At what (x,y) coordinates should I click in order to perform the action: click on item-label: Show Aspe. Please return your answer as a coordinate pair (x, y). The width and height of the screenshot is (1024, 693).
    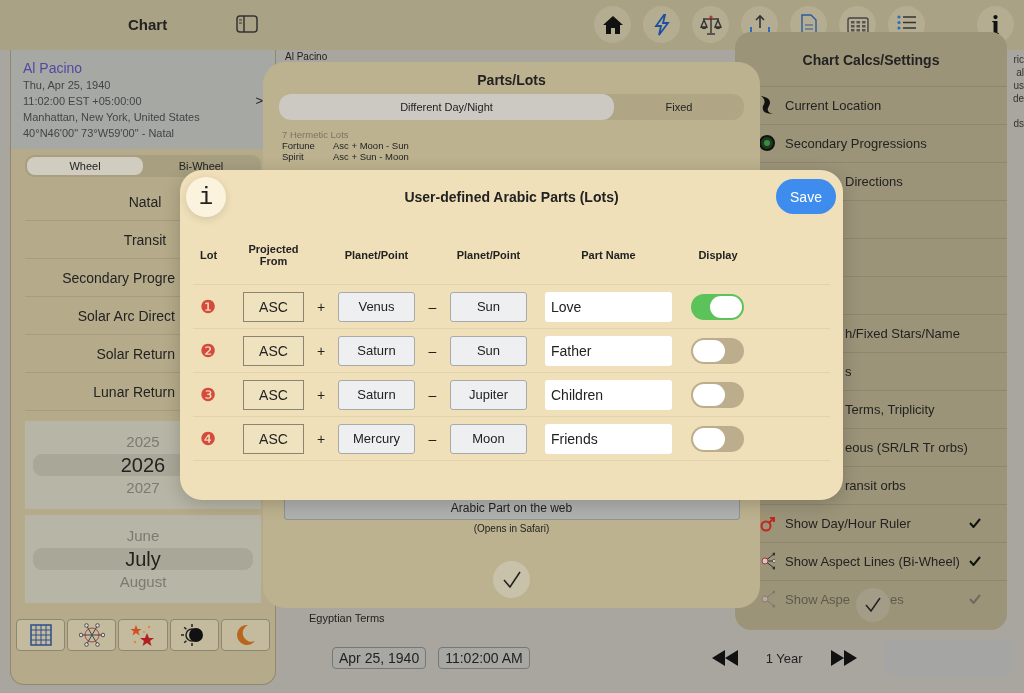
    Looking at the image, I should click on (818, 599).